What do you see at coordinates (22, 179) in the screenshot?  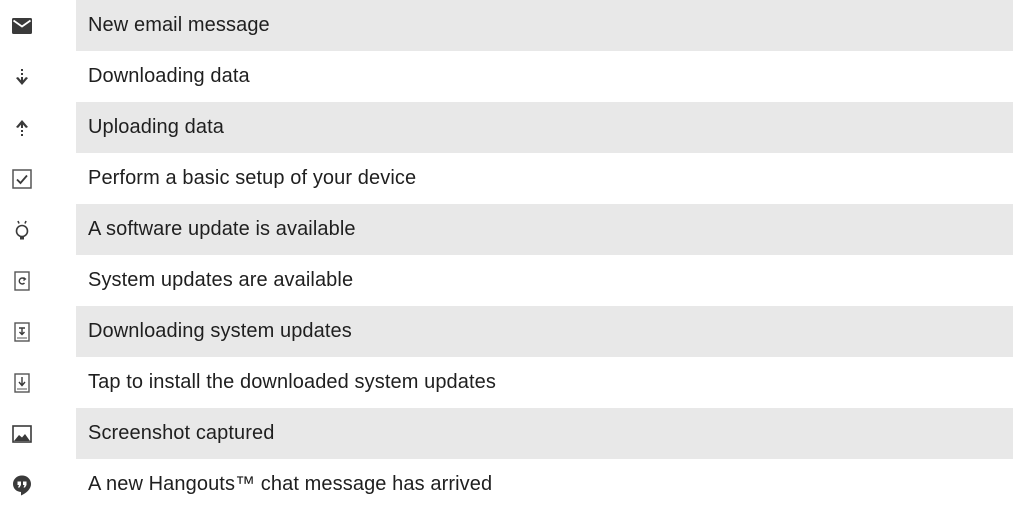 I see `checkbox-icon` at bounding box center [22, 179].